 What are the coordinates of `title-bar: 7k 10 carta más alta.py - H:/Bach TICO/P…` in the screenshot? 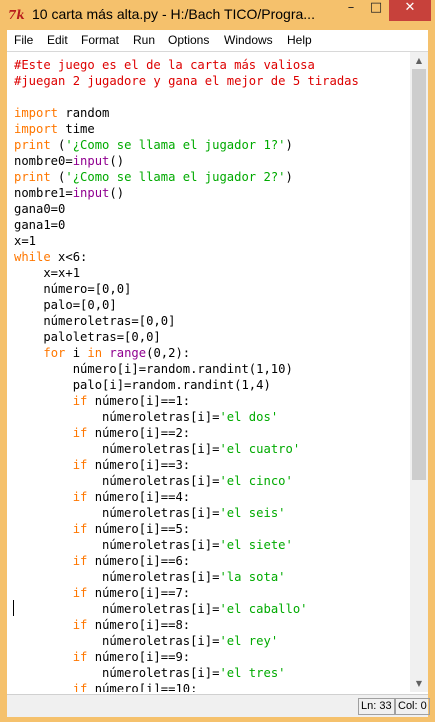 It's located at (217, 15).